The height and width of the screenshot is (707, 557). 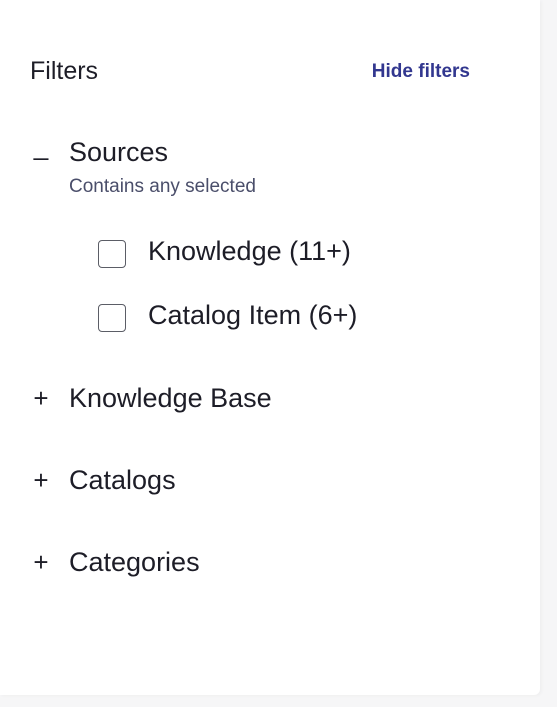 I want to click on filter-section-catalogs: + Catalogs, so click(x=260, y=485).